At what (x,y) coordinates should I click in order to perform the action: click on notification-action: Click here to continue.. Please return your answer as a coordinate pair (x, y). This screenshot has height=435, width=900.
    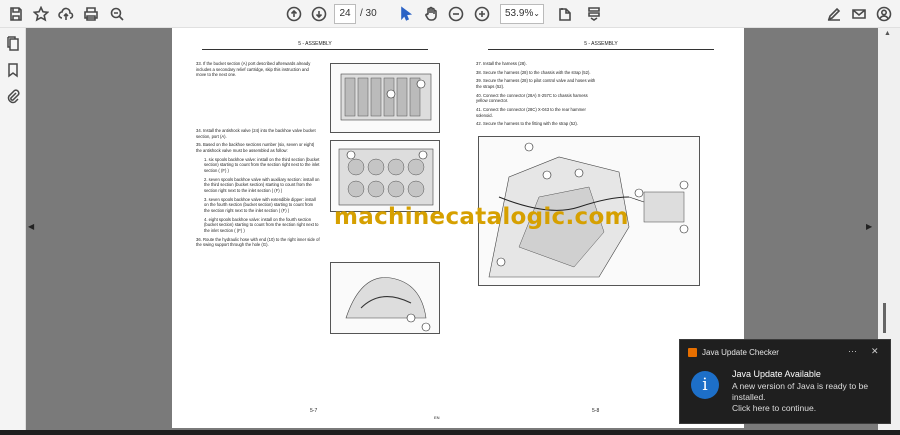
    Looking at the image, I should click on (807, 408).